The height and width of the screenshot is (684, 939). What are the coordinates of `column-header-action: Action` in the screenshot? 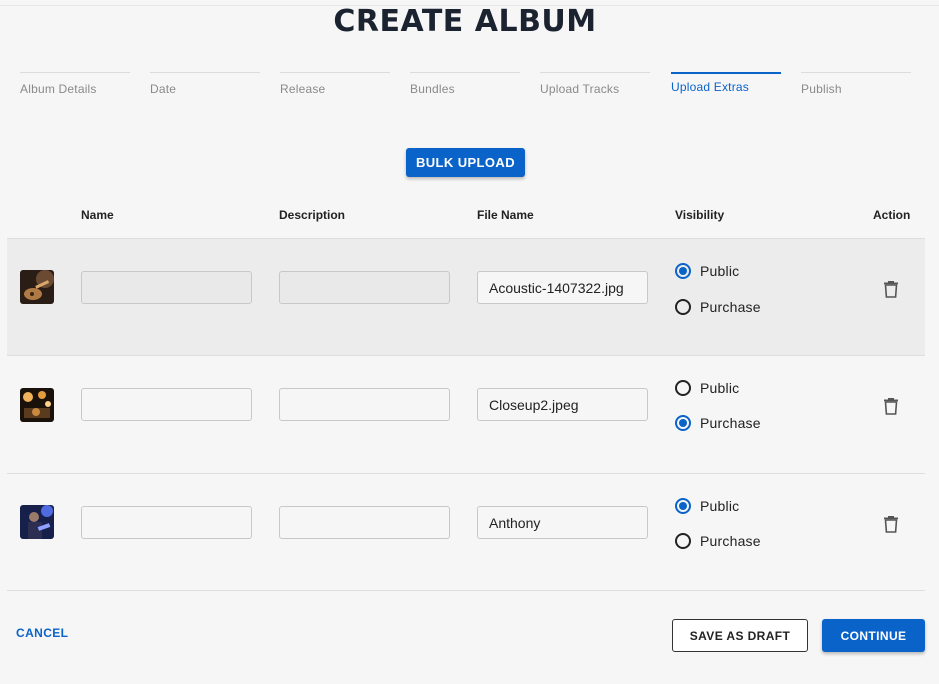 It's located at (892, 215).